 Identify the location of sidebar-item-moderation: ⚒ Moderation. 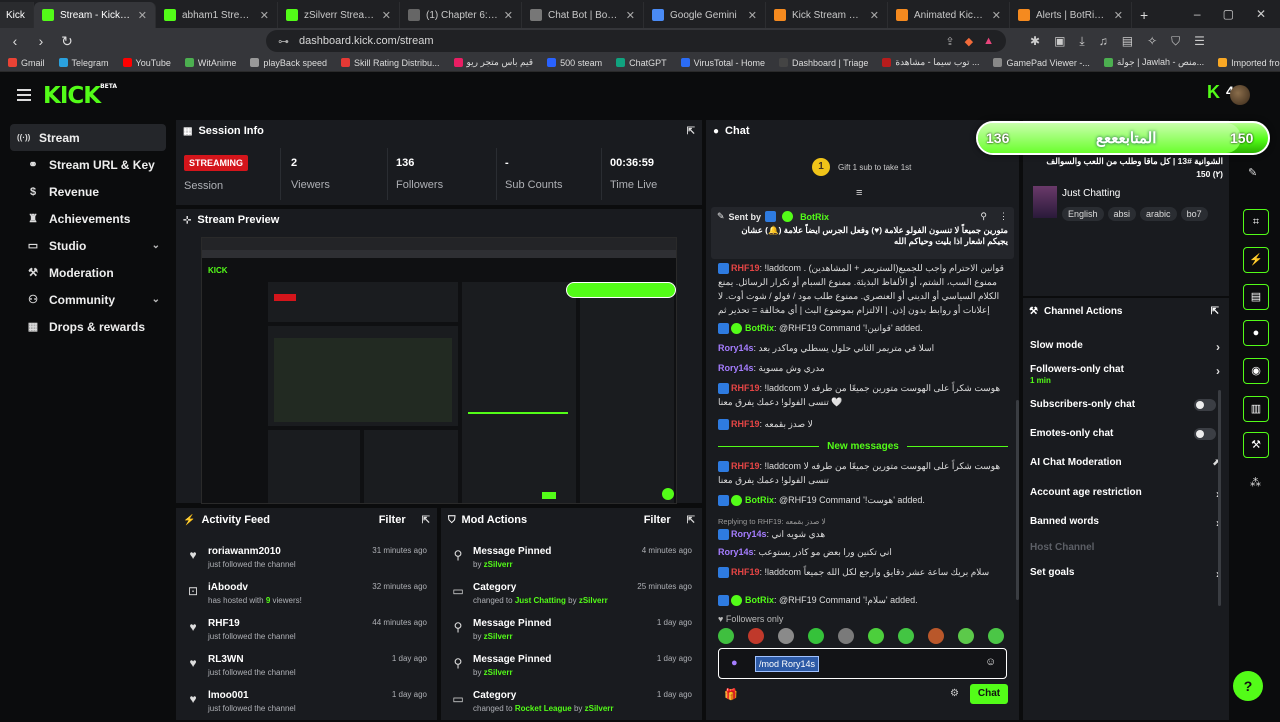
(88, 272).